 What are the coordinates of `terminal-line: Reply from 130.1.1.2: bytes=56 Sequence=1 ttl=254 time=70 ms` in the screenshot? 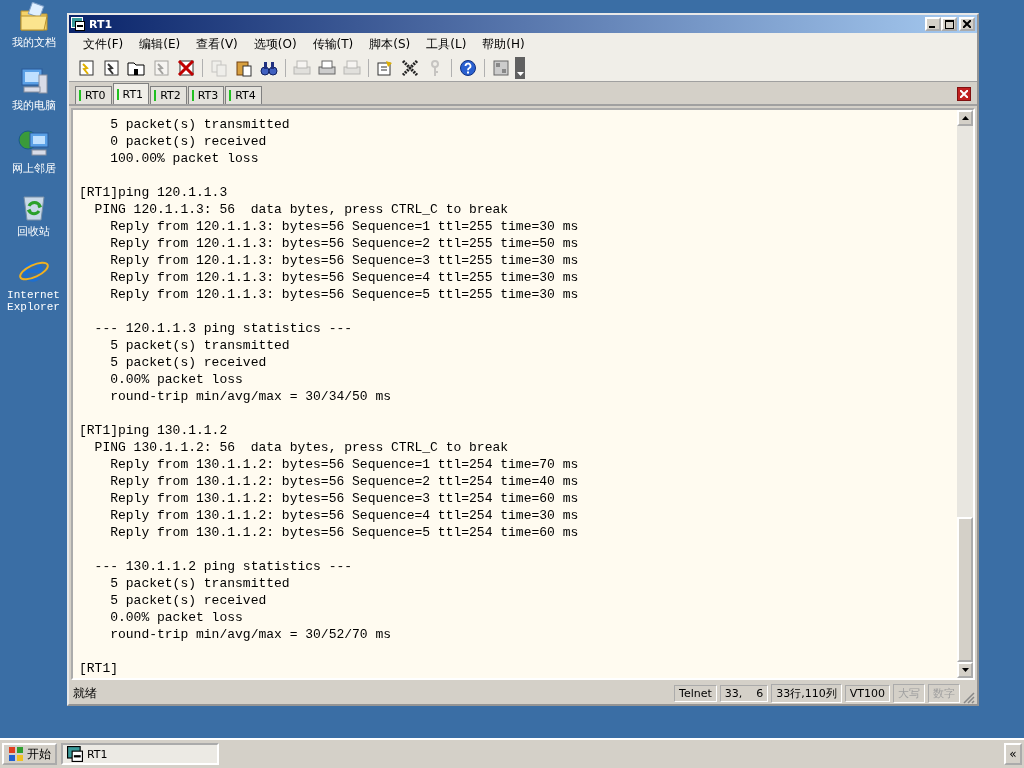 It's located at (344, 464).